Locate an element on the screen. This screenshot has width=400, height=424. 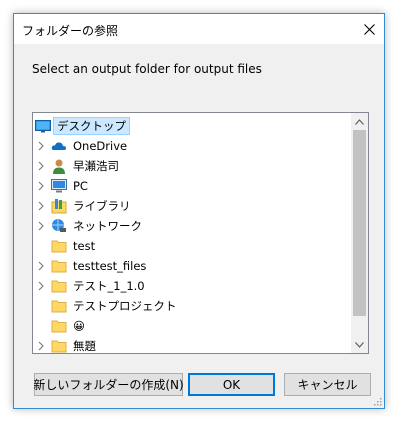
tree-item-folder: testtest_files is located at coordinates (192, 266).